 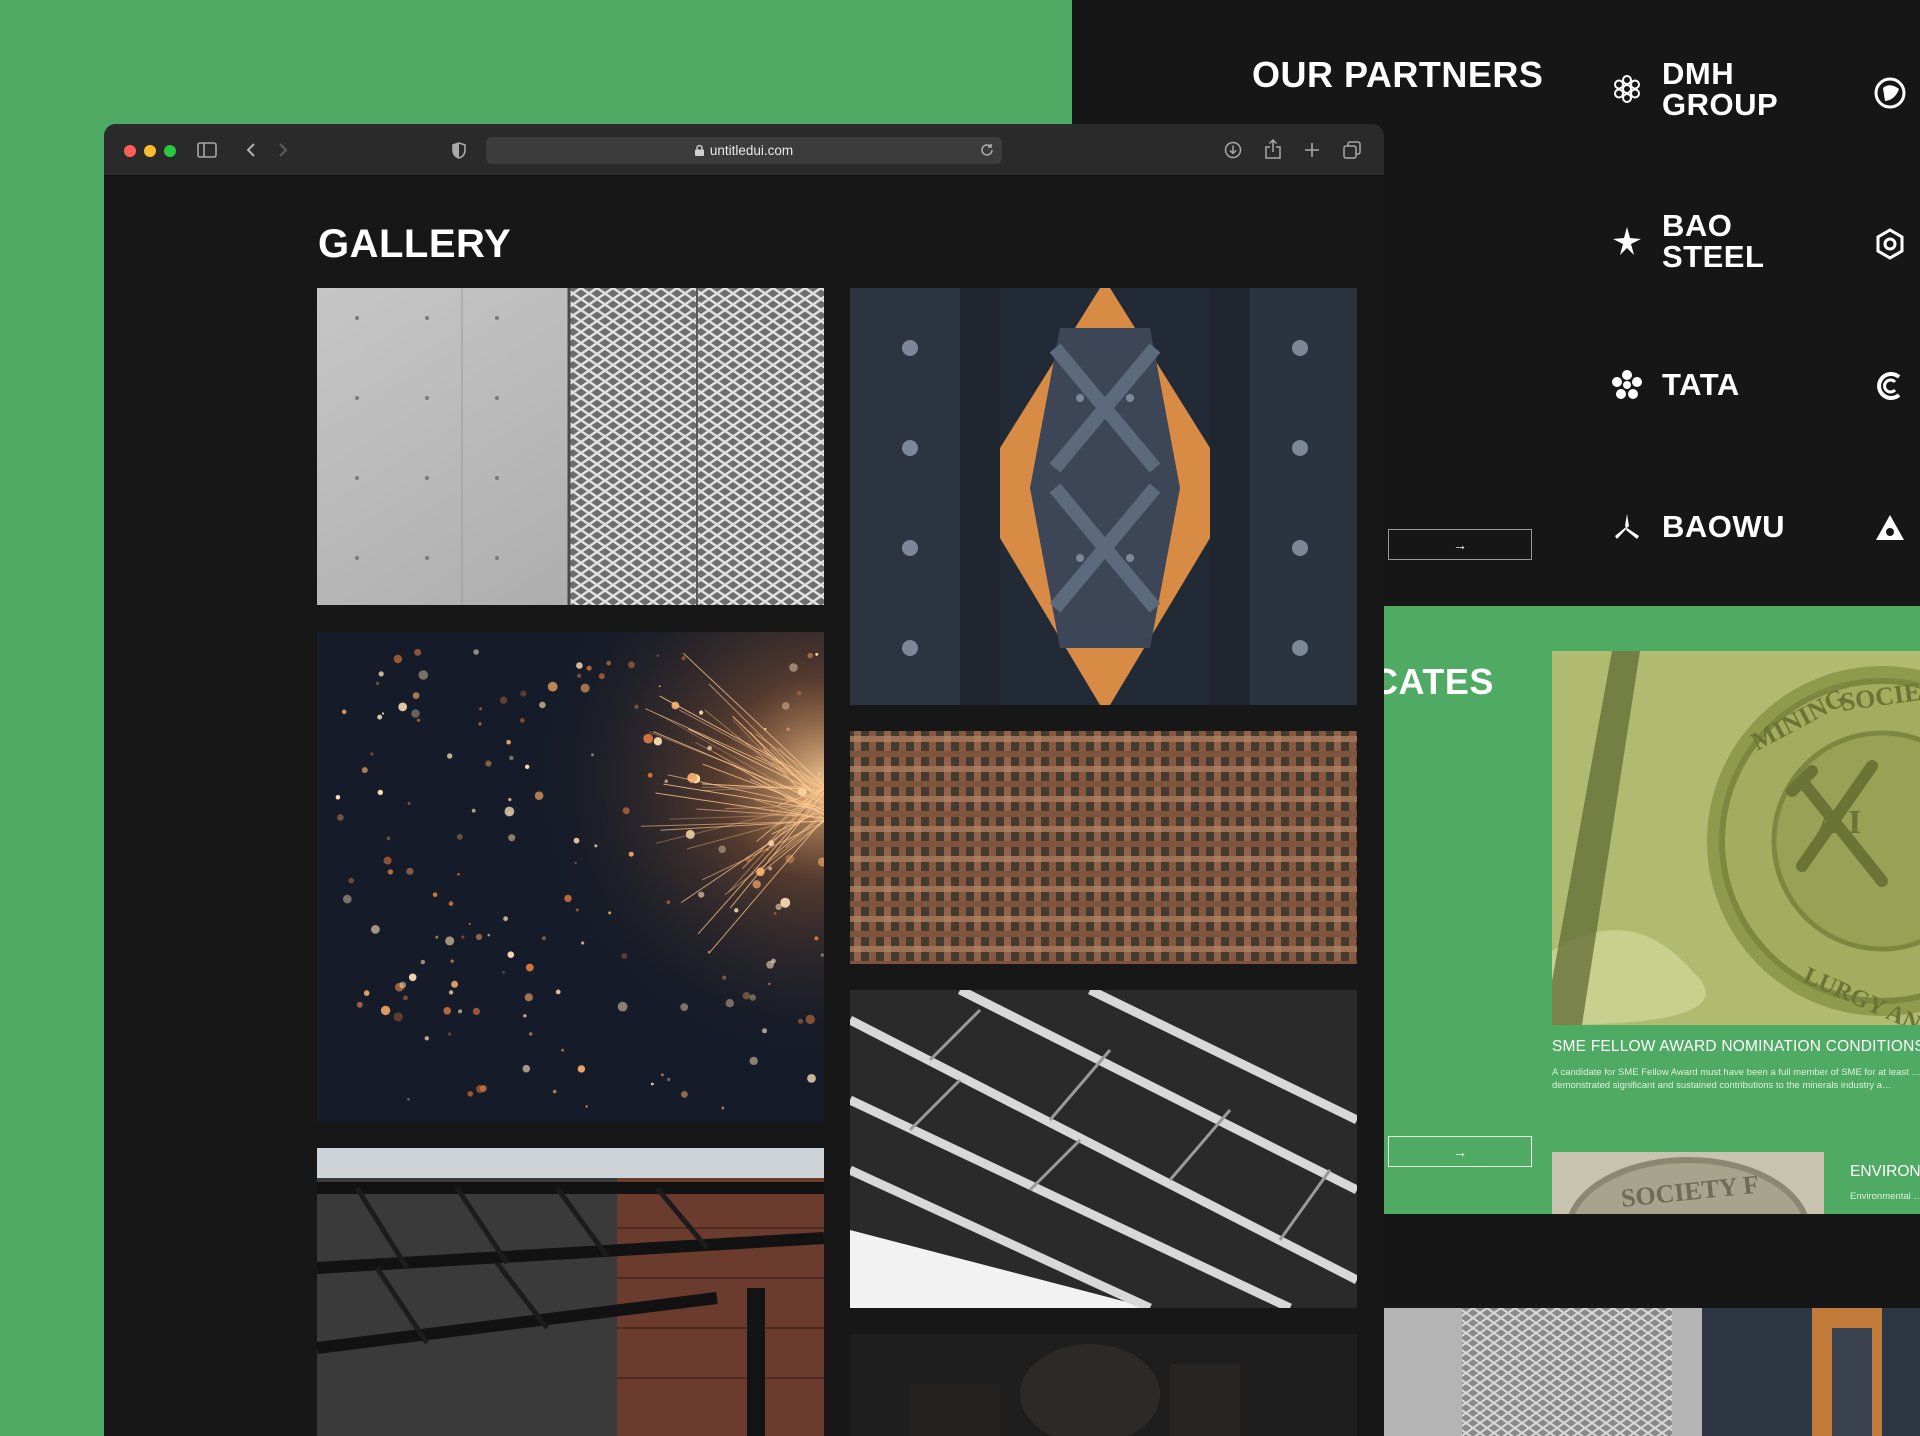 What do you see at coordinates (1398, 74) in the screenshot?
I see `partners-title: OUR PARTNERS` at bounding box center [1398, 74].